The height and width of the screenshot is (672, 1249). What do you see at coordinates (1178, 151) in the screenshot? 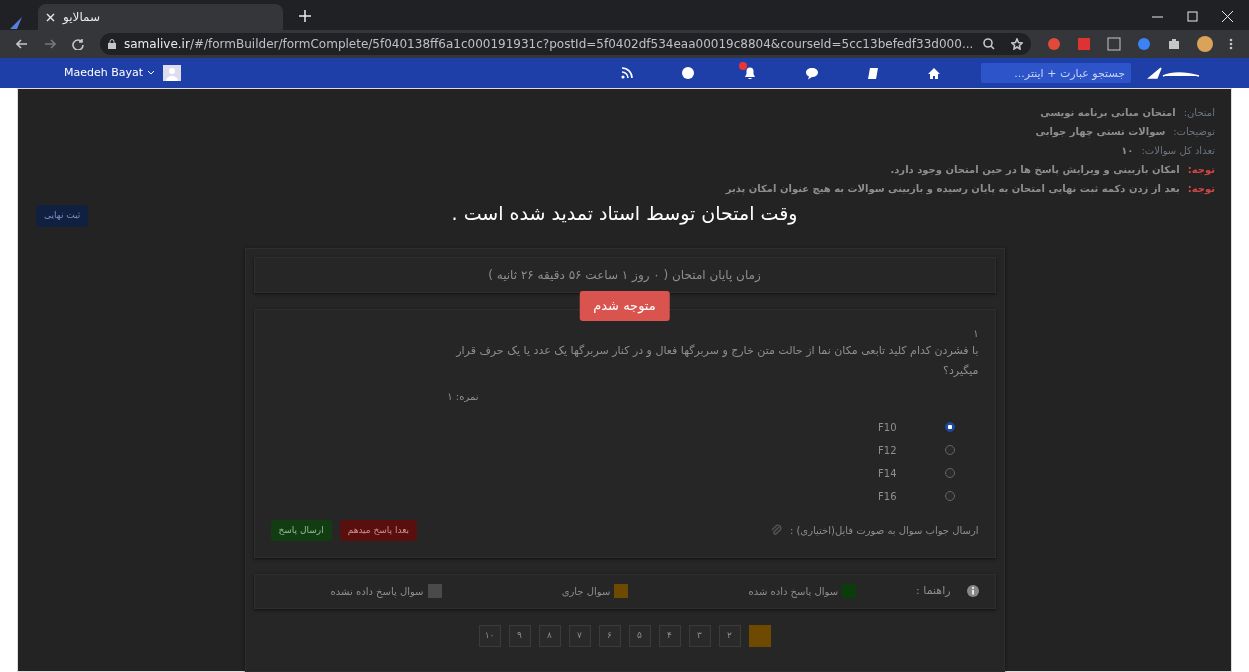
I see `info-label: تعداد کل سوالات:` at bounding box center [1178, 151].